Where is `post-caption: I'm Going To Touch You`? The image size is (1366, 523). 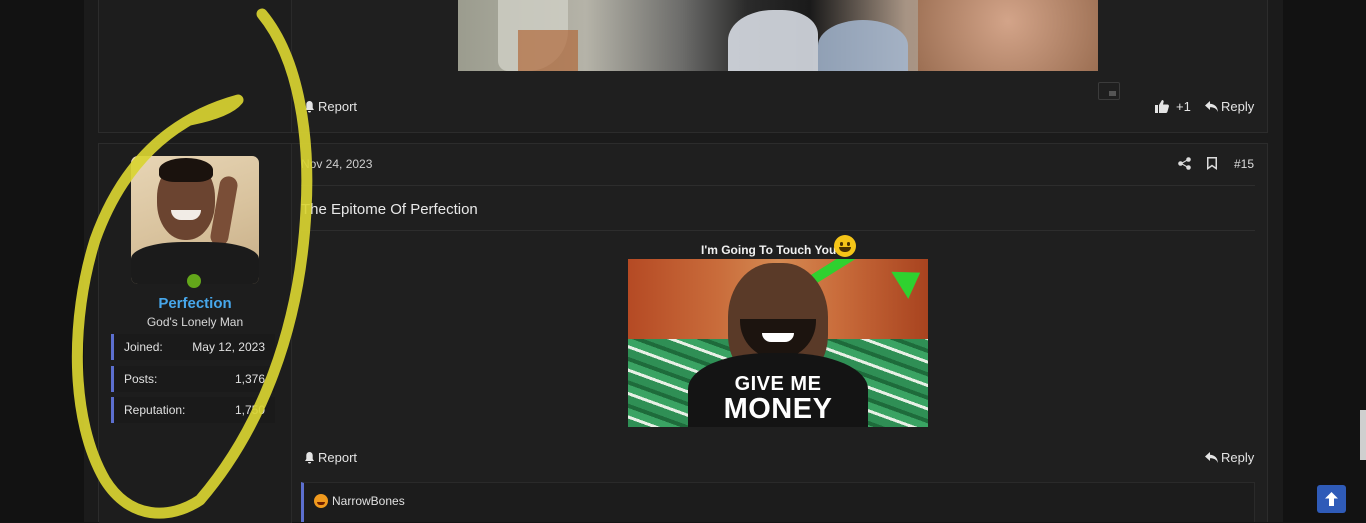 post-caption: I'm Going To Touch You is located at coordinates (769, 250).